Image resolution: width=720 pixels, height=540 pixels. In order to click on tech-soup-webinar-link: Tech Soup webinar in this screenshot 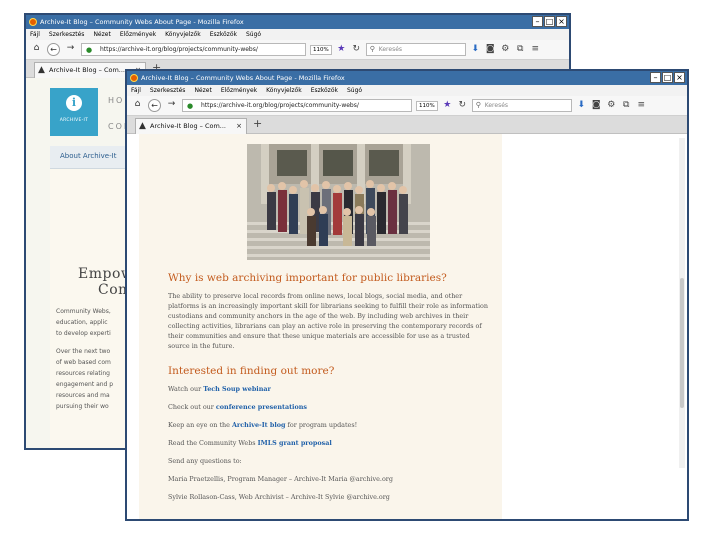, I will do `click(237, 389)`.